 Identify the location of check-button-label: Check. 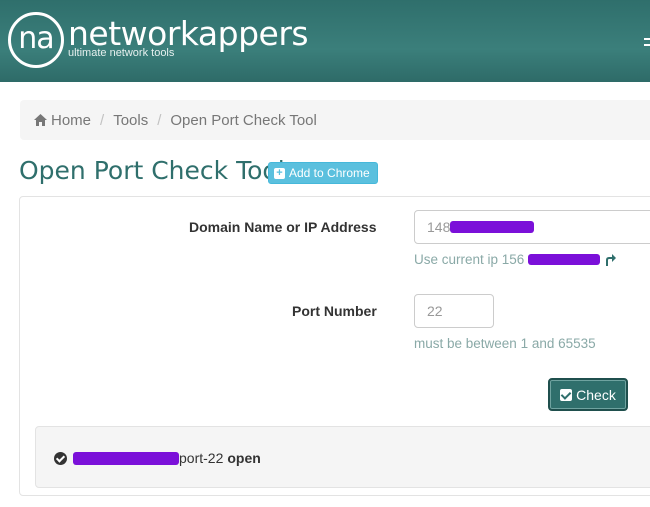
(596, 394).